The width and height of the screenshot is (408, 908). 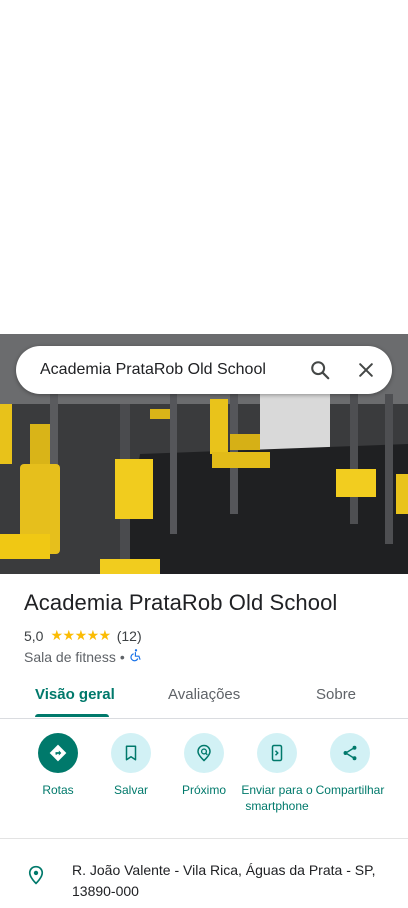 I want to click on search-icon, so click(x=320, y=370).